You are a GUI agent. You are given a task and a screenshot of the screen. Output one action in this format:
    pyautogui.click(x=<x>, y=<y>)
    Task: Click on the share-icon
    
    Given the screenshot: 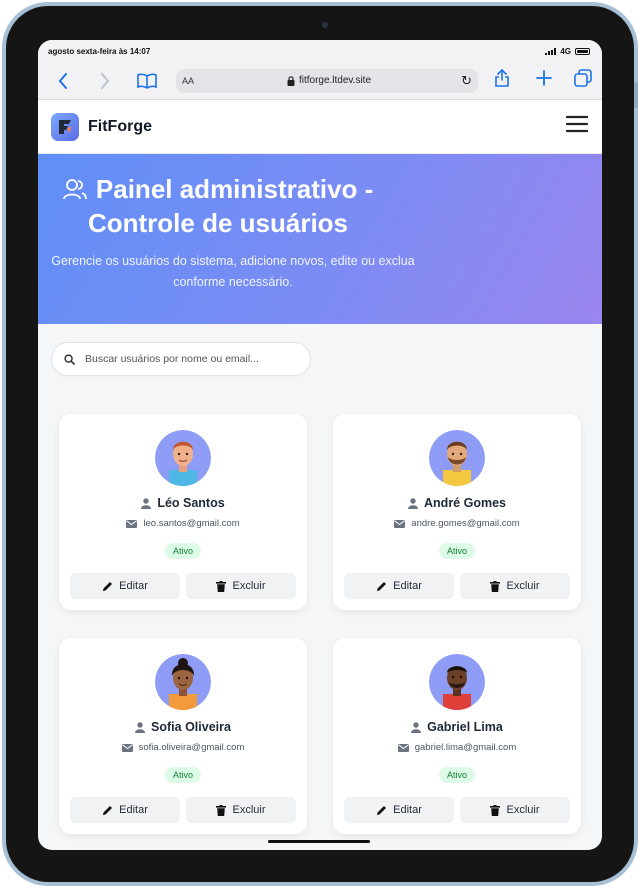 What is the action you would take?
    pyautogui.click(x=502, y=80)
    